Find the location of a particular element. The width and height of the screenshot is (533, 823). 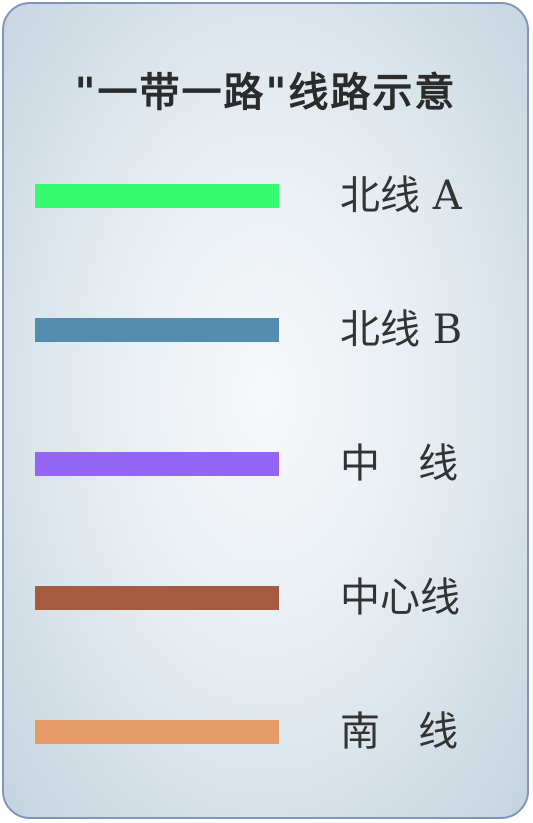

legend-item-south: 南 线 is located at coordinates (265, 732).